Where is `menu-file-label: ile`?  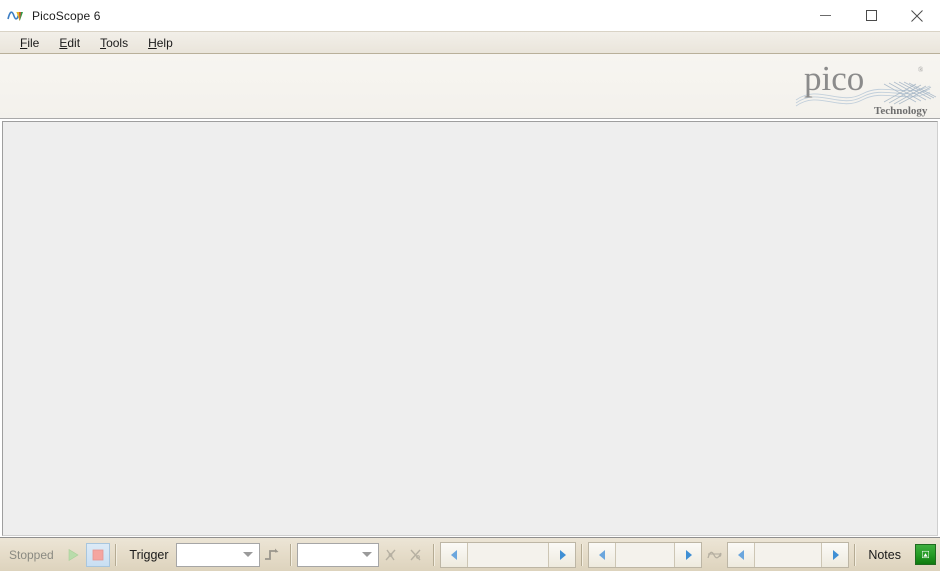 menu-file-label: ile is located at coordinates (33, 42).